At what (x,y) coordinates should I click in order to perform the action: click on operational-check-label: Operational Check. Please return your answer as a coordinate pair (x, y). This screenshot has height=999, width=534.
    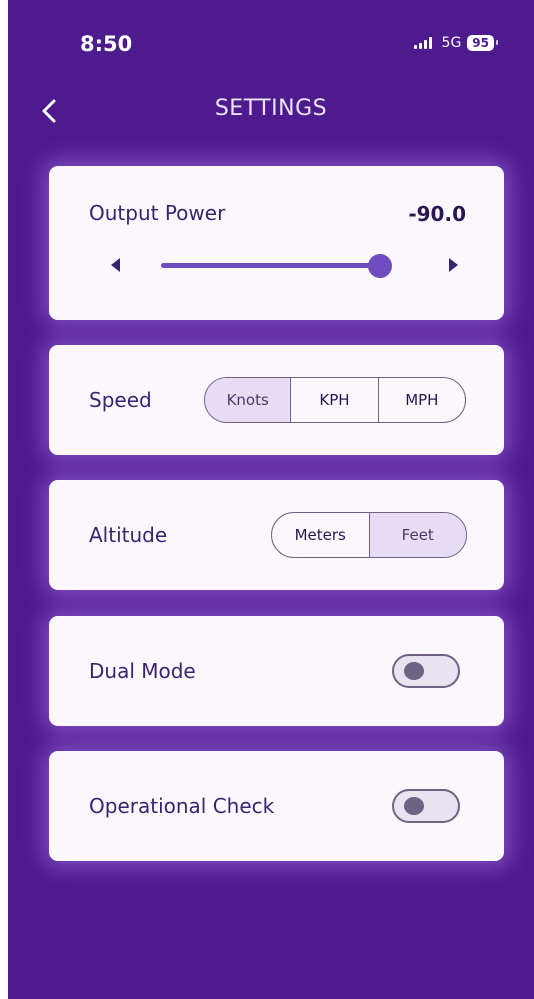
    Looking at the image, I should click on (182, 806).